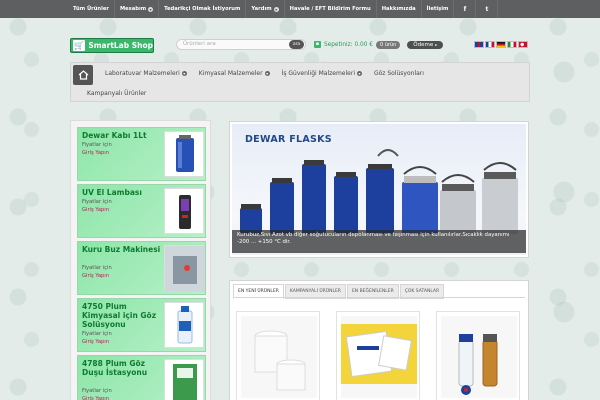 This screenshot has width=600, height=400. I want to click on topnav-all-products: Tüm Ürünler, so click(91, 9).